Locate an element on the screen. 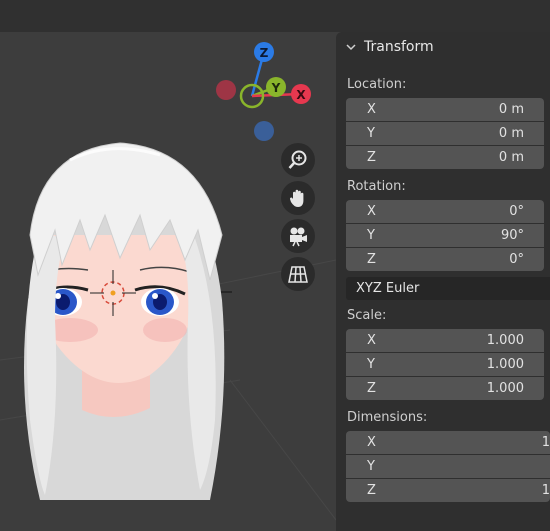  dimensions-x-value: 1 is located at coordinates (545, 442).